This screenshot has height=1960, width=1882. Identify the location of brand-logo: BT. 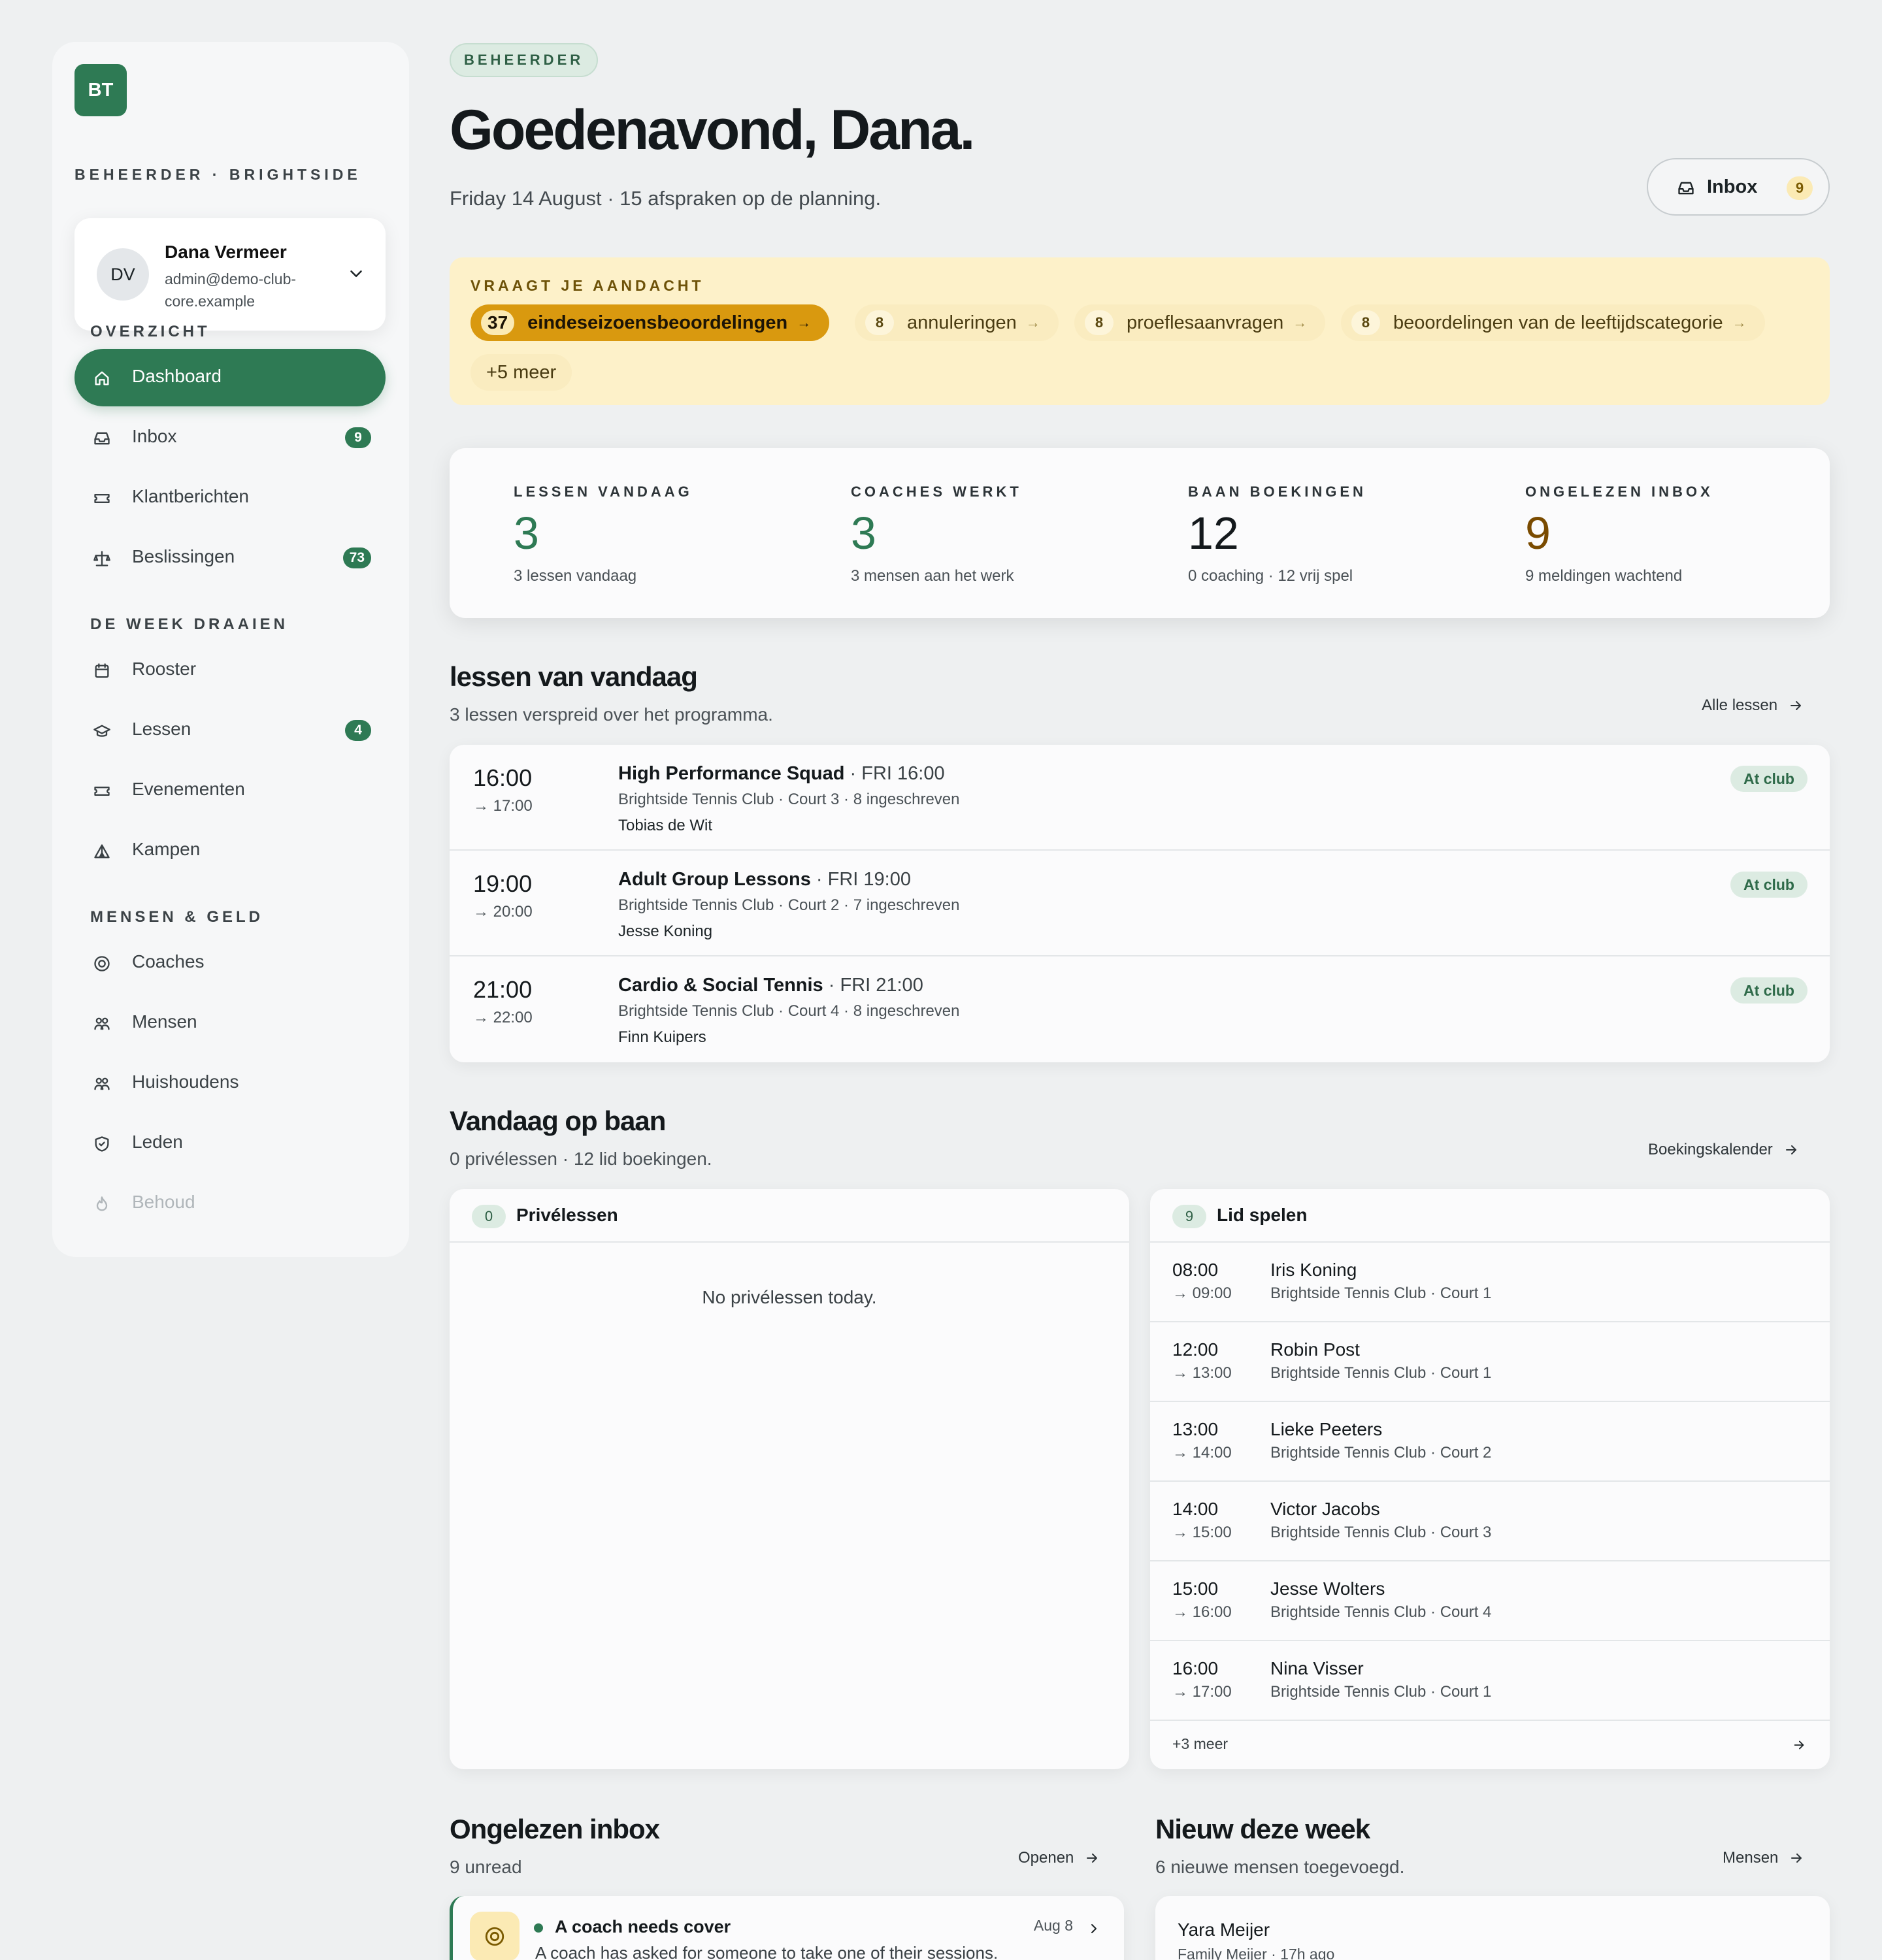
(101, 90).